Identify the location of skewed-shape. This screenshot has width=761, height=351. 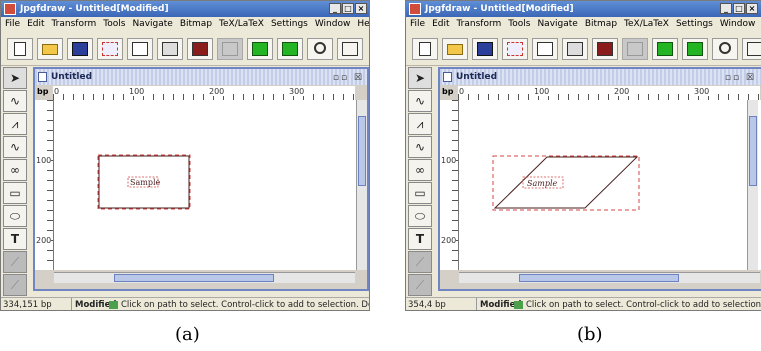
(566, 182).